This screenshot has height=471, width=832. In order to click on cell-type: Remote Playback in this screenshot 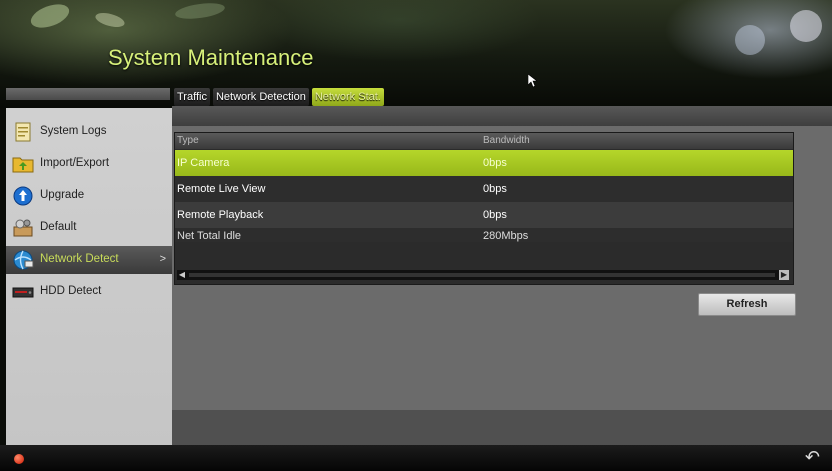, I will do `click(220, 215)`.